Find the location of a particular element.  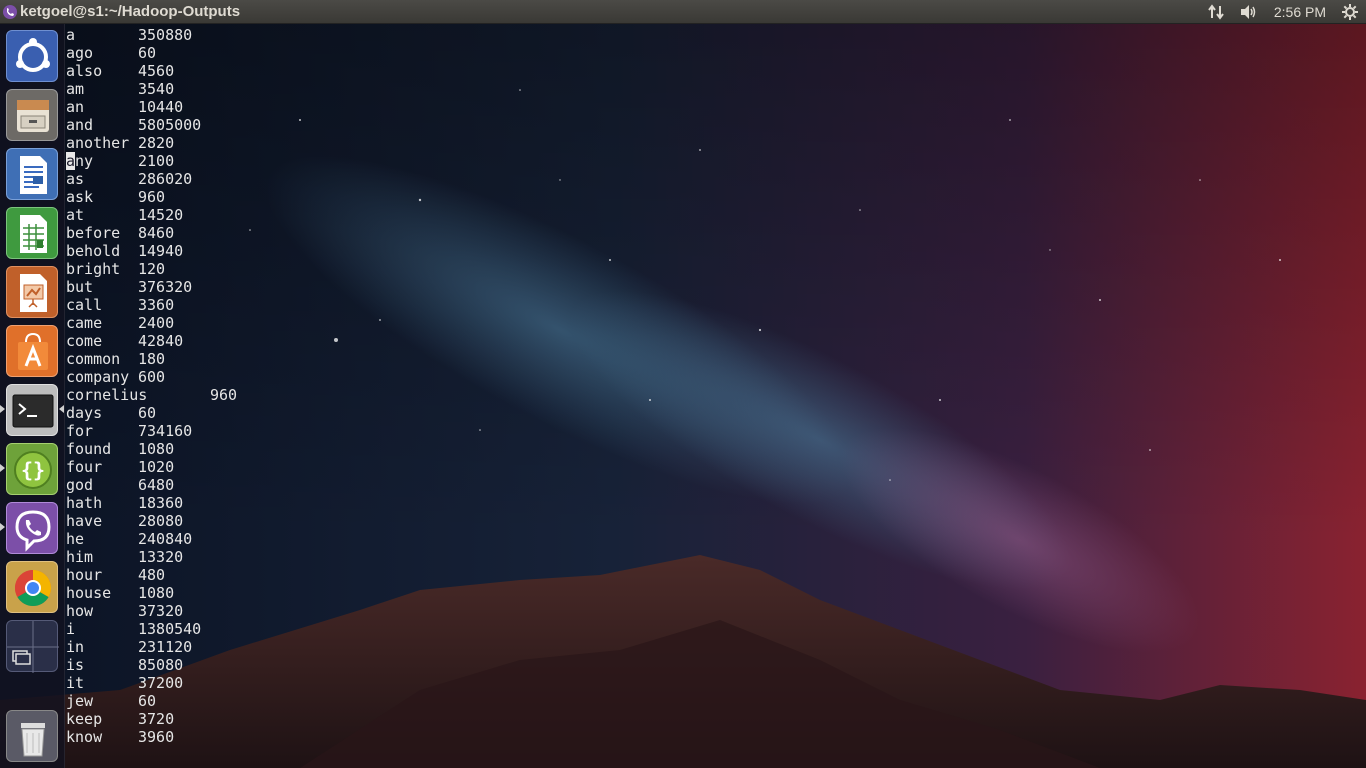

word-cell: another is located at coordinates (98, 143).